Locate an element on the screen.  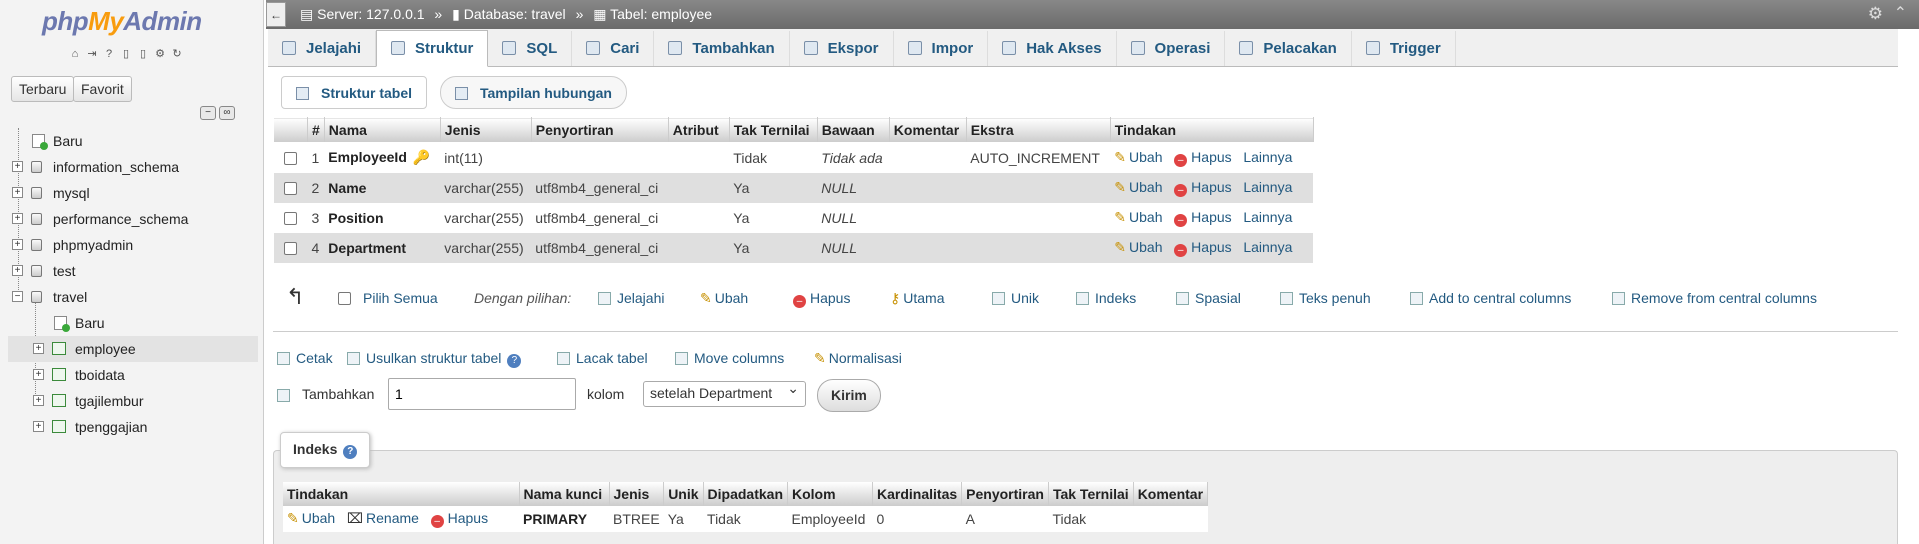
index-change-link: ✎ Ubah is located at coordinates (311, 518).